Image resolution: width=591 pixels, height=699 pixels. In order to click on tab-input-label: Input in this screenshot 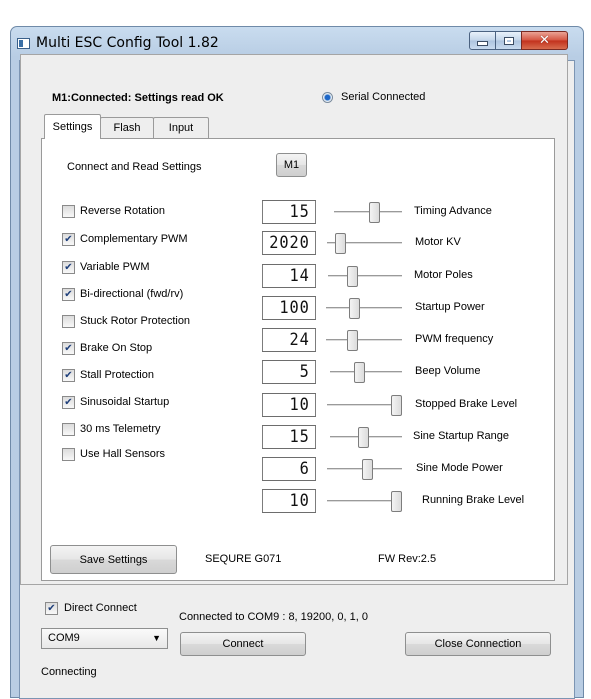, I will do `click(181, 128)`.